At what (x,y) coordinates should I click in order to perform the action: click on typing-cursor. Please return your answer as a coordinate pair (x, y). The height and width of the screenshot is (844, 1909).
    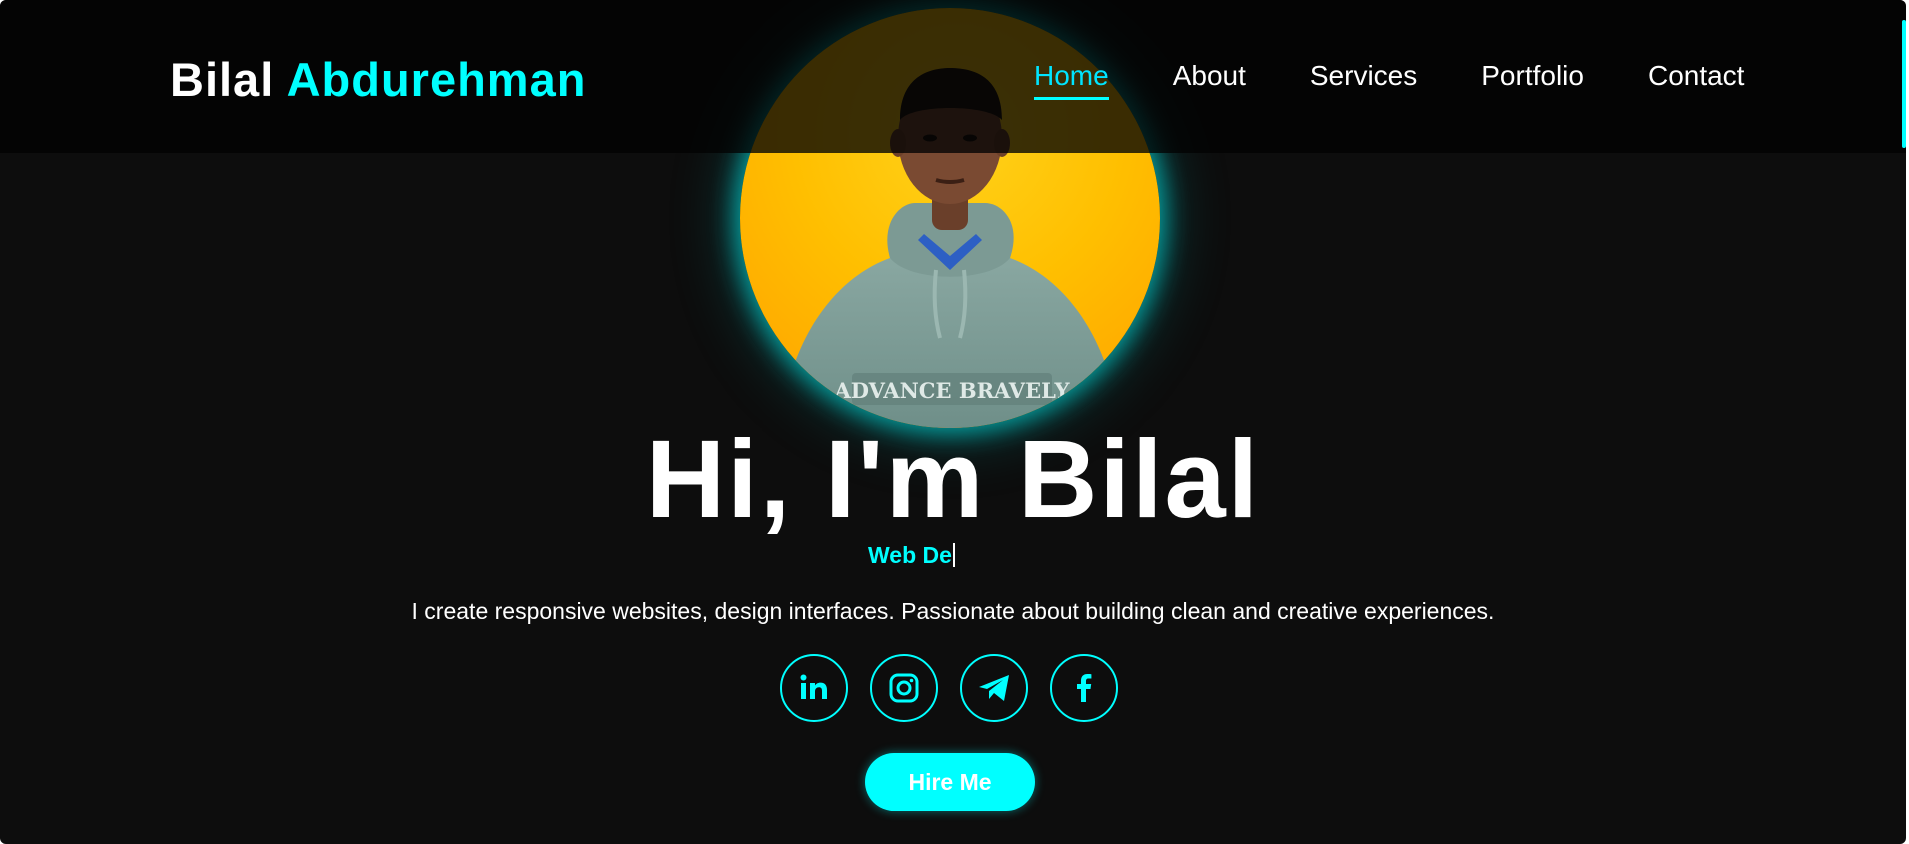
    Looking at the image, I should click on (953, 555).